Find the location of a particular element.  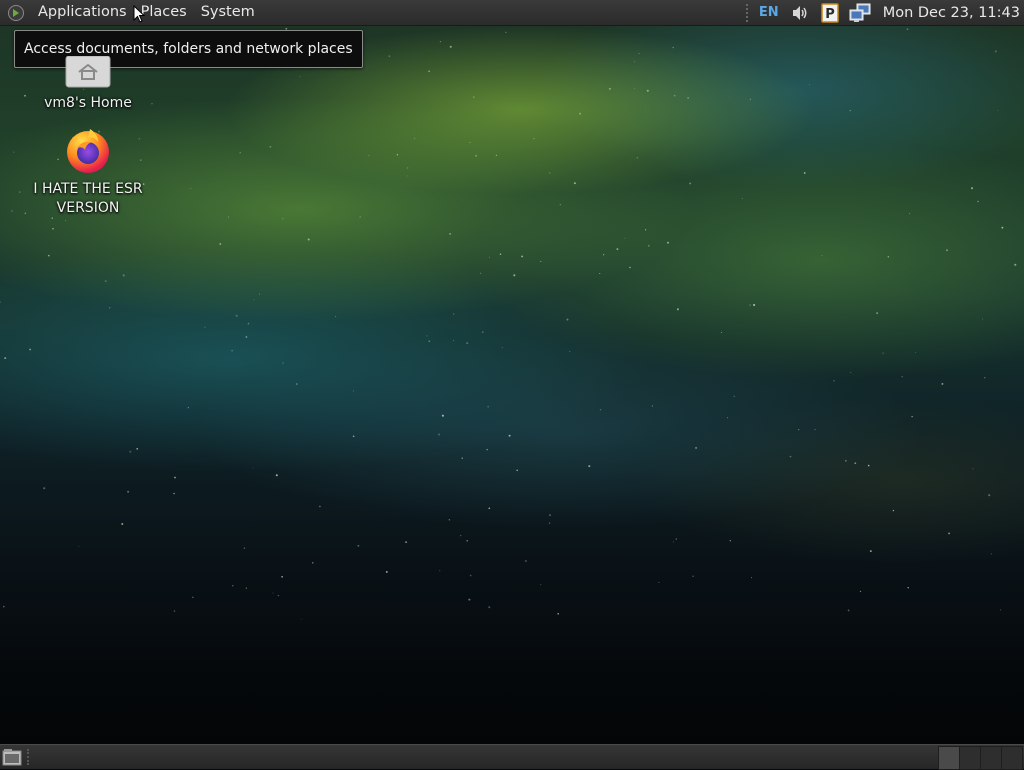

parcellite-clipboard-icon: P is located at coordinates (830, 13).